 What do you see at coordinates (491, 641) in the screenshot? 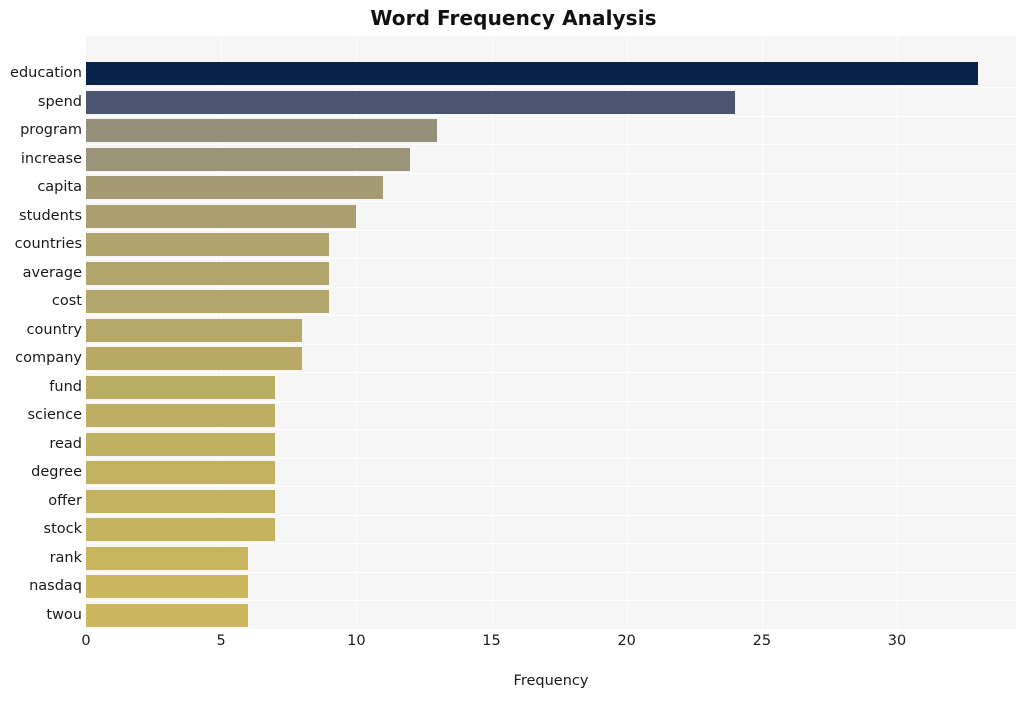
I see `x-tick-label: 15` at bounding box center [491, 641].